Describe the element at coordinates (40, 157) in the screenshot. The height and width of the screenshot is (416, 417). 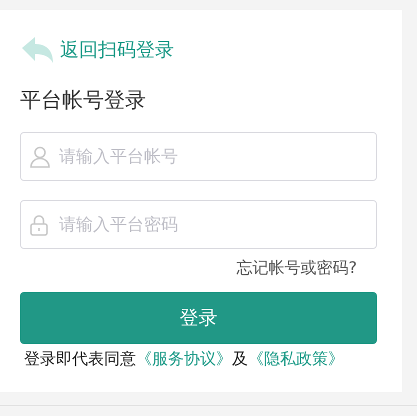
I see `user-icon` at that location.